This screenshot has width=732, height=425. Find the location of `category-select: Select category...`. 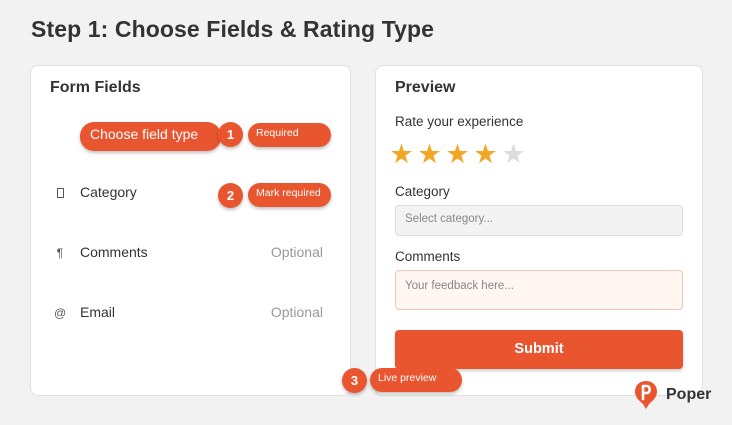

category-select: Select category... is located at coordinates (539, 220).